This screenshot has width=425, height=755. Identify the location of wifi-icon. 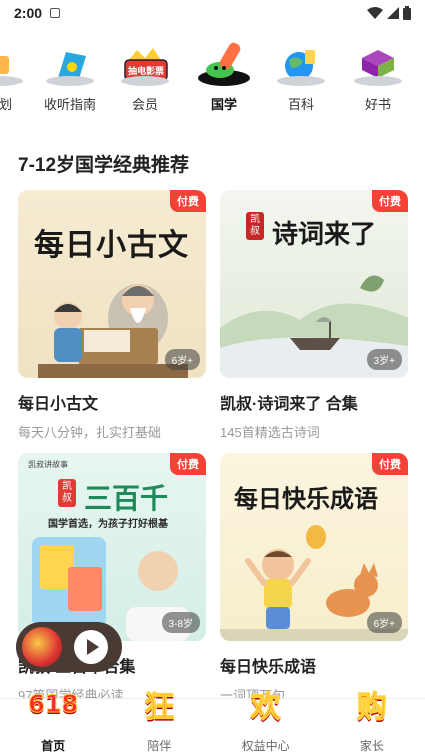
(375, 13).